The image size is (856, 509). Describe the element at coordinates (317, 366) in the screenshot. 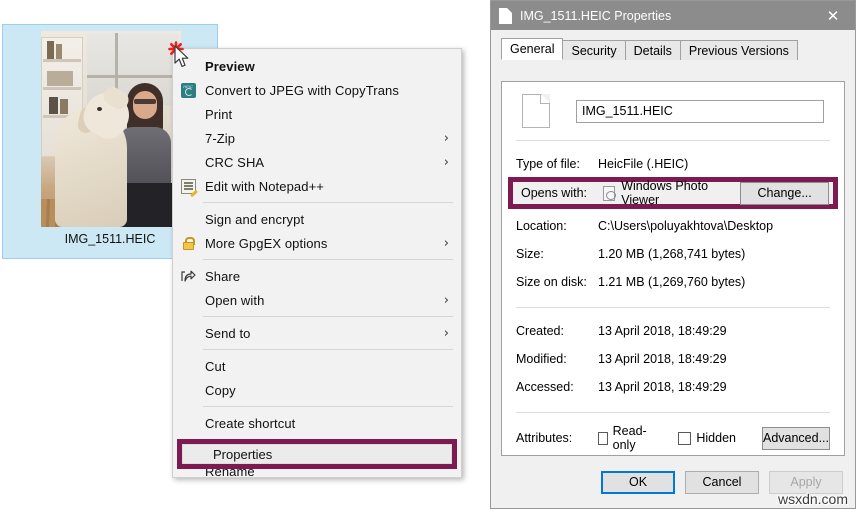

I see `menu-item-cut: Cut` at that location.